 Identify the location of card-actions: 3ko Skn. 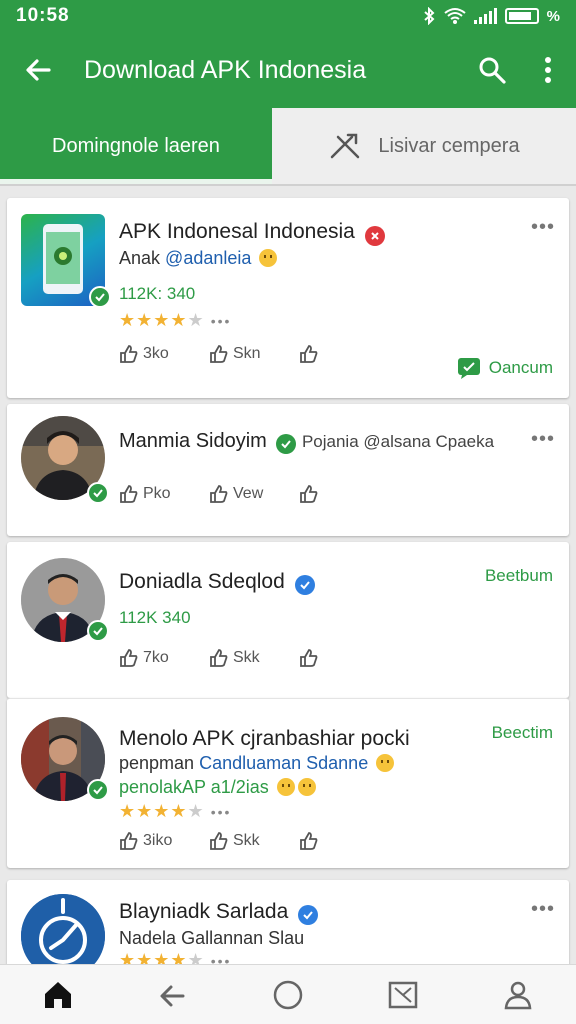
(254, 354).